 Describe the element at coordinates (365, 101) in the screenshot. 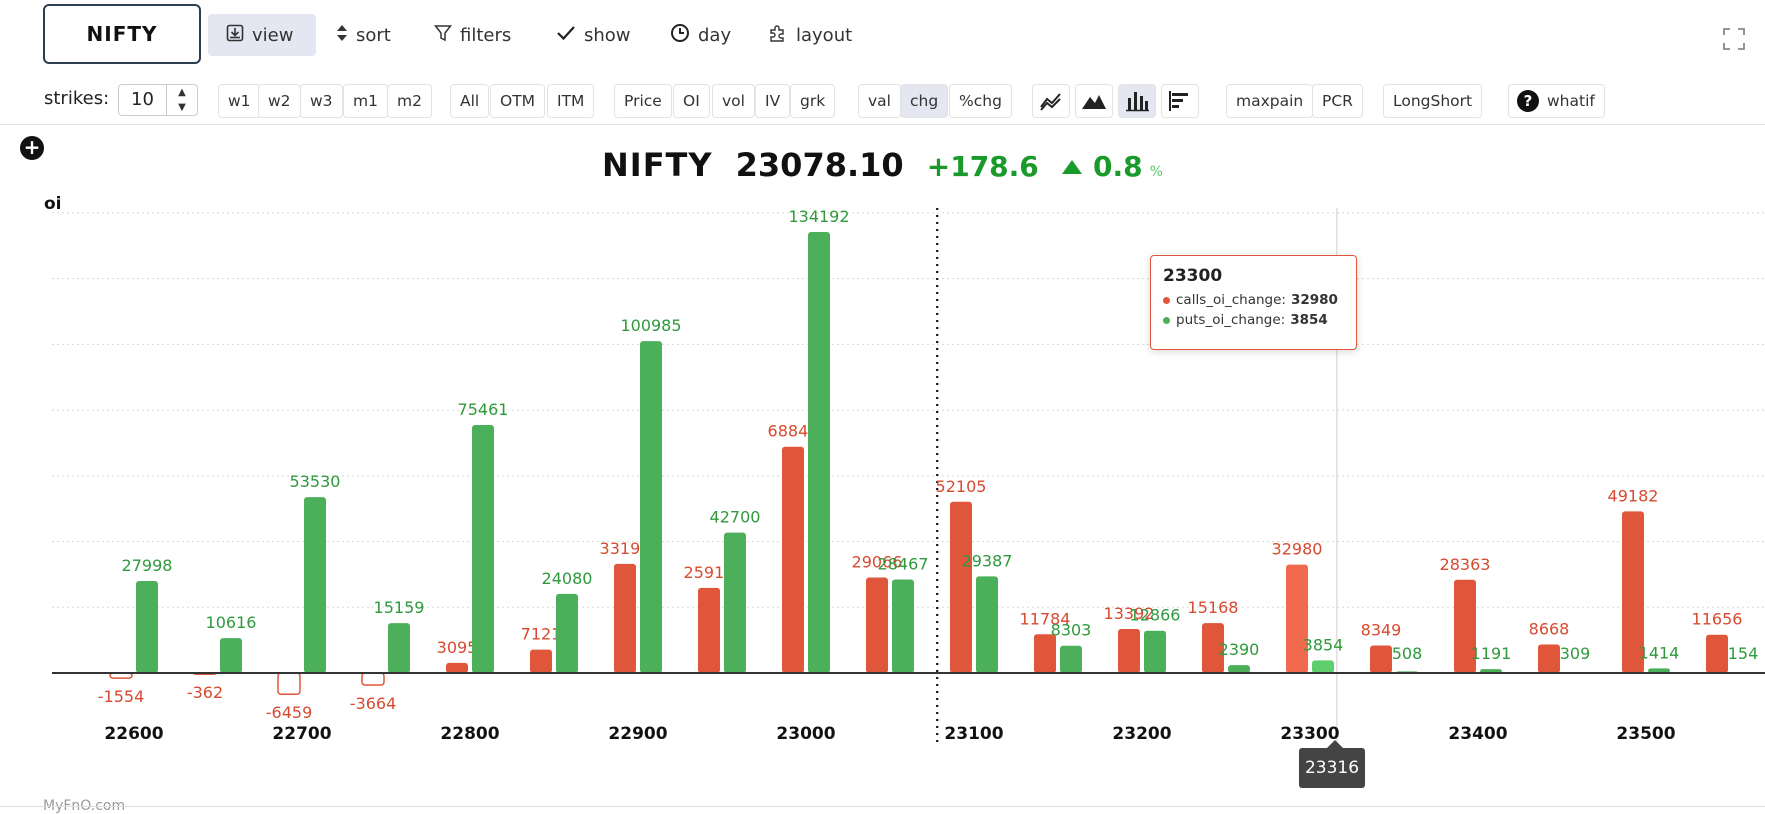

I see `expiry-m1: m1` at that location.